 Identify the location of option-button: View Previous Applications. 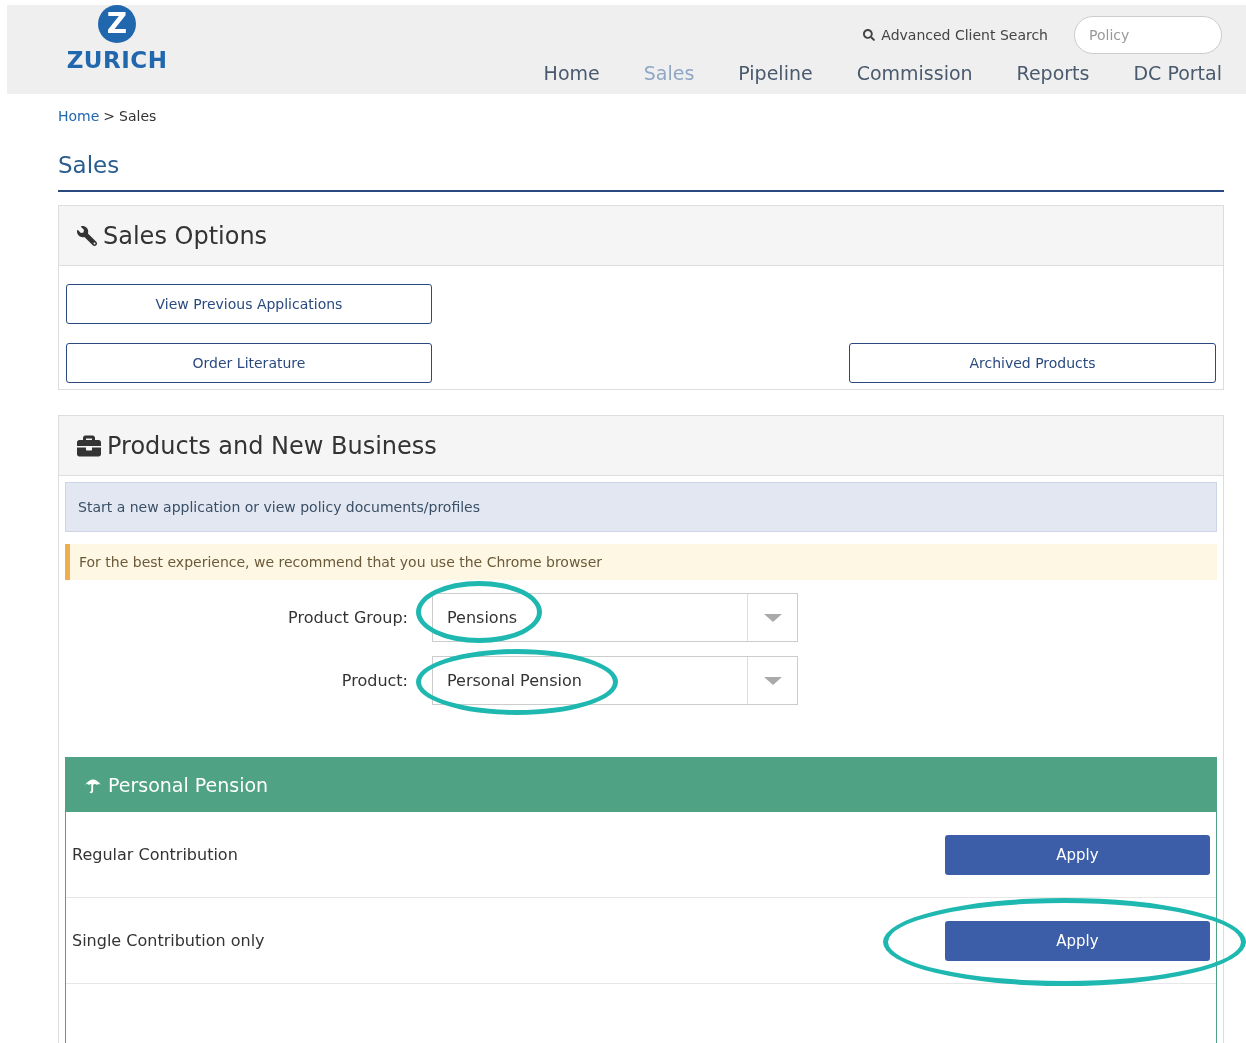
(249, 304).